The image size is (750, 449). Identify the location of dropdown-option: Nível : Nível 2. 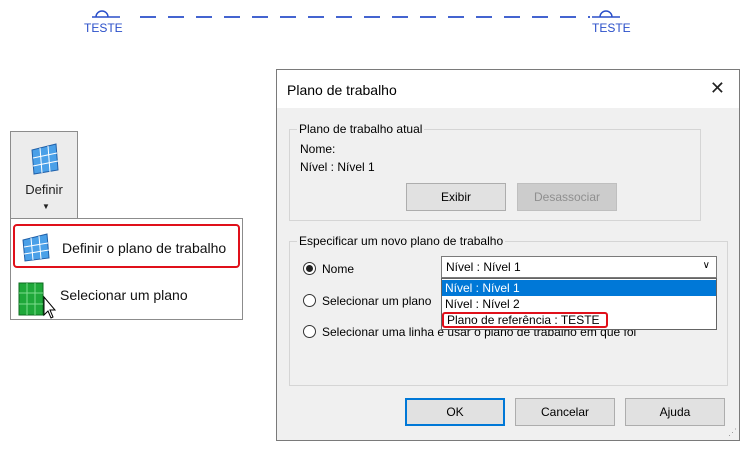
(579, 304).